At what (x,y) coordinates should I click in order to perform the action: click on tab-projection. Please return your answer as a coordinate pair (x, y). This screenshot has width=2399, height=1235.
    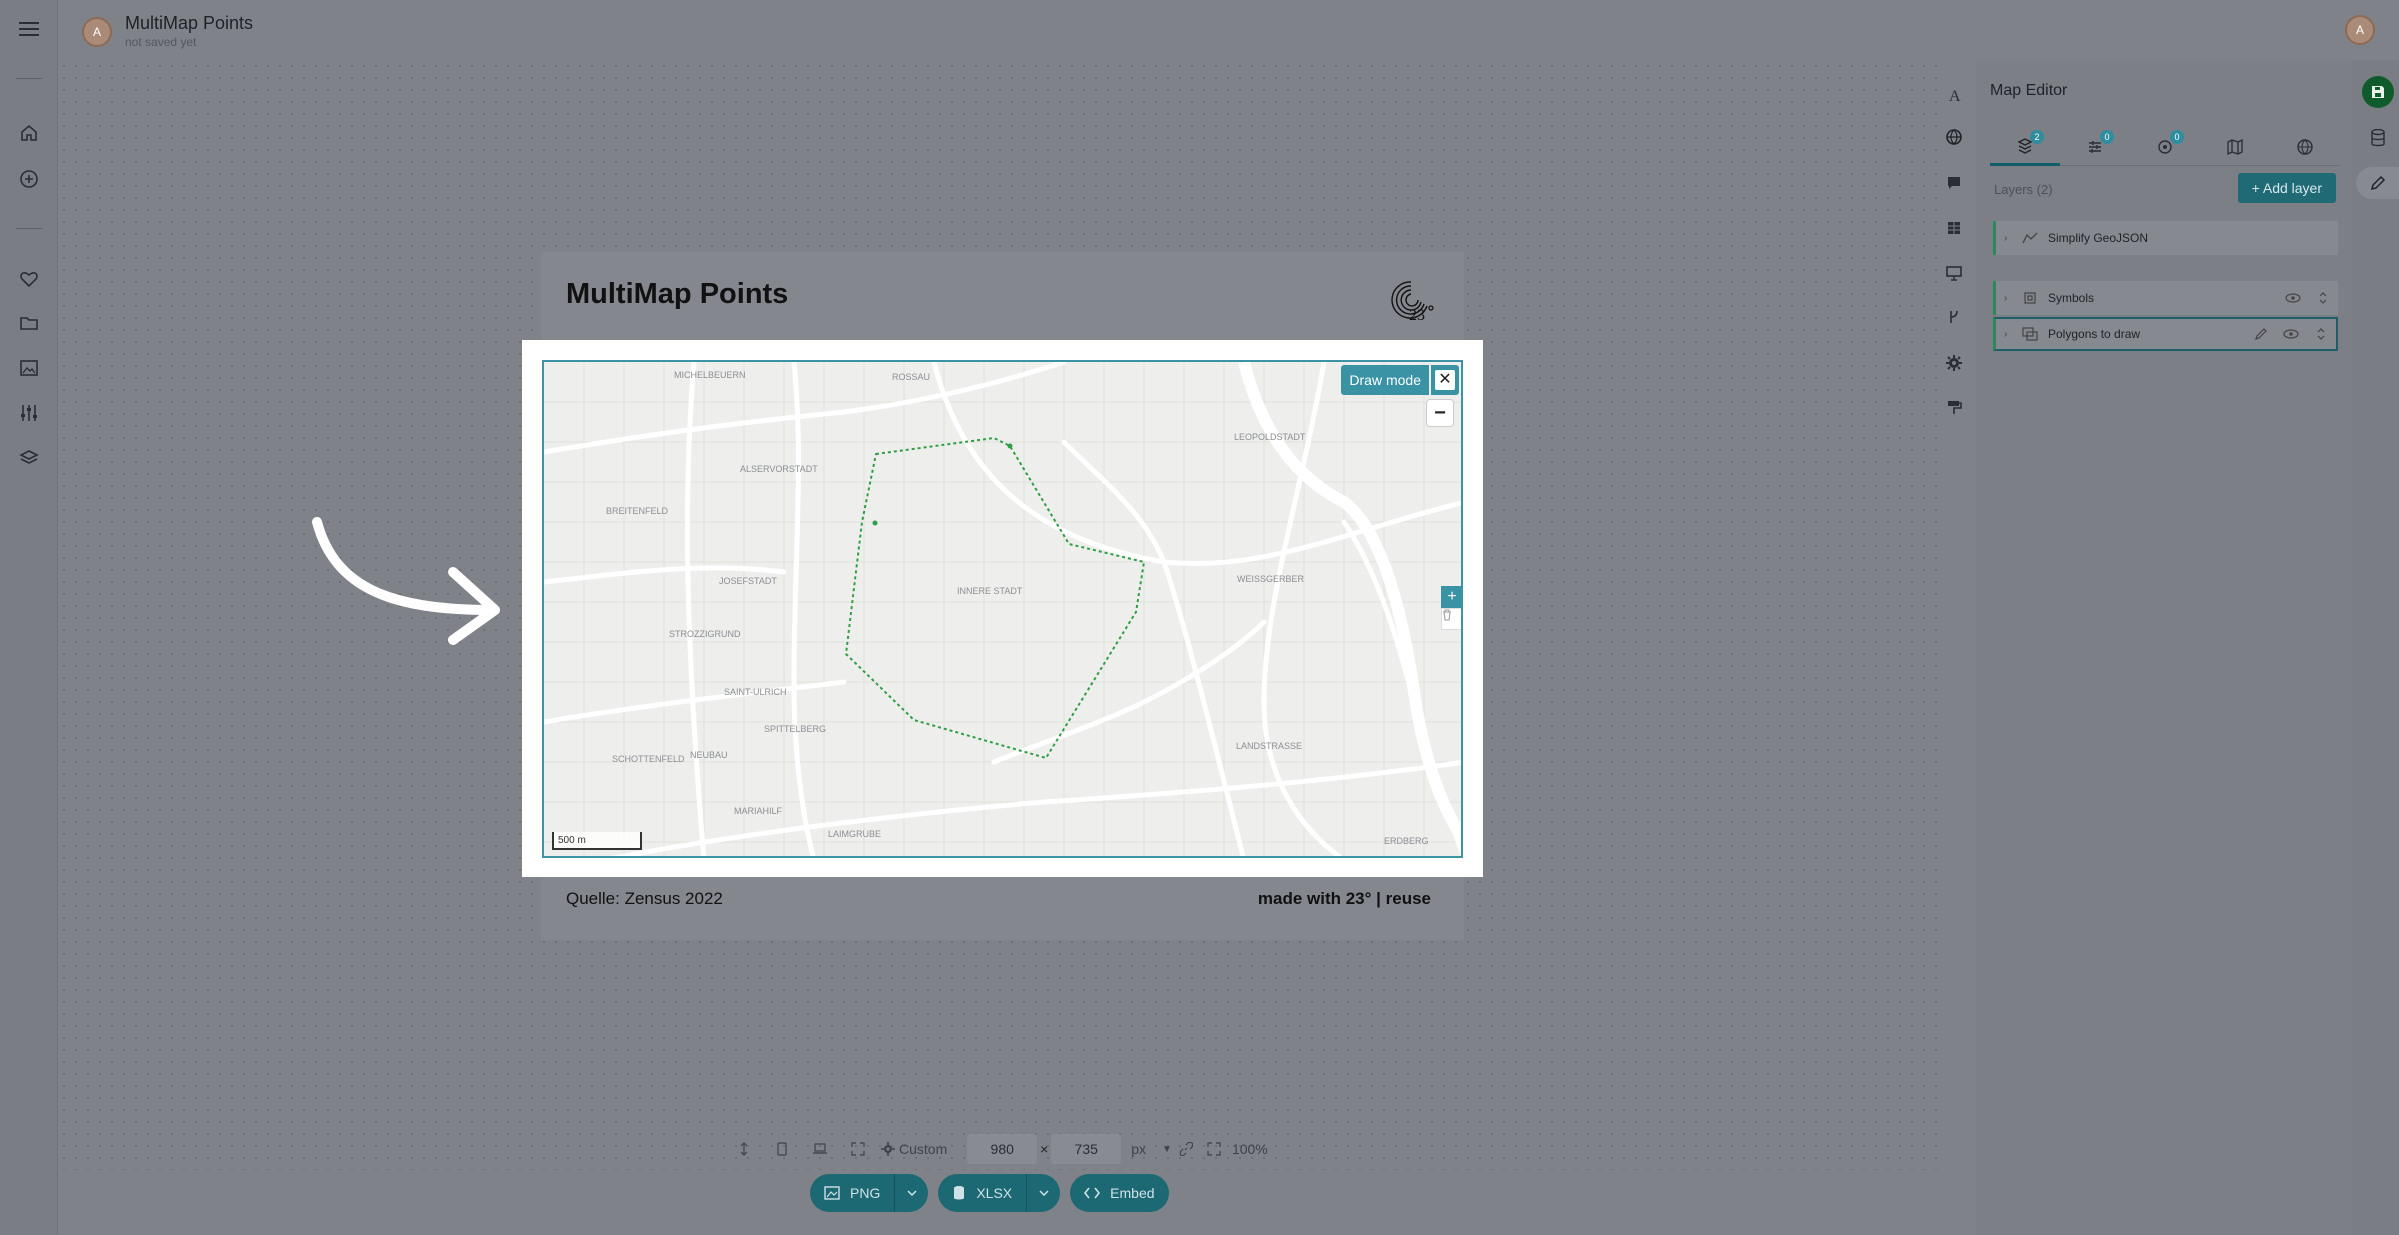
    Looking at the image, I should click on (2305, 147).